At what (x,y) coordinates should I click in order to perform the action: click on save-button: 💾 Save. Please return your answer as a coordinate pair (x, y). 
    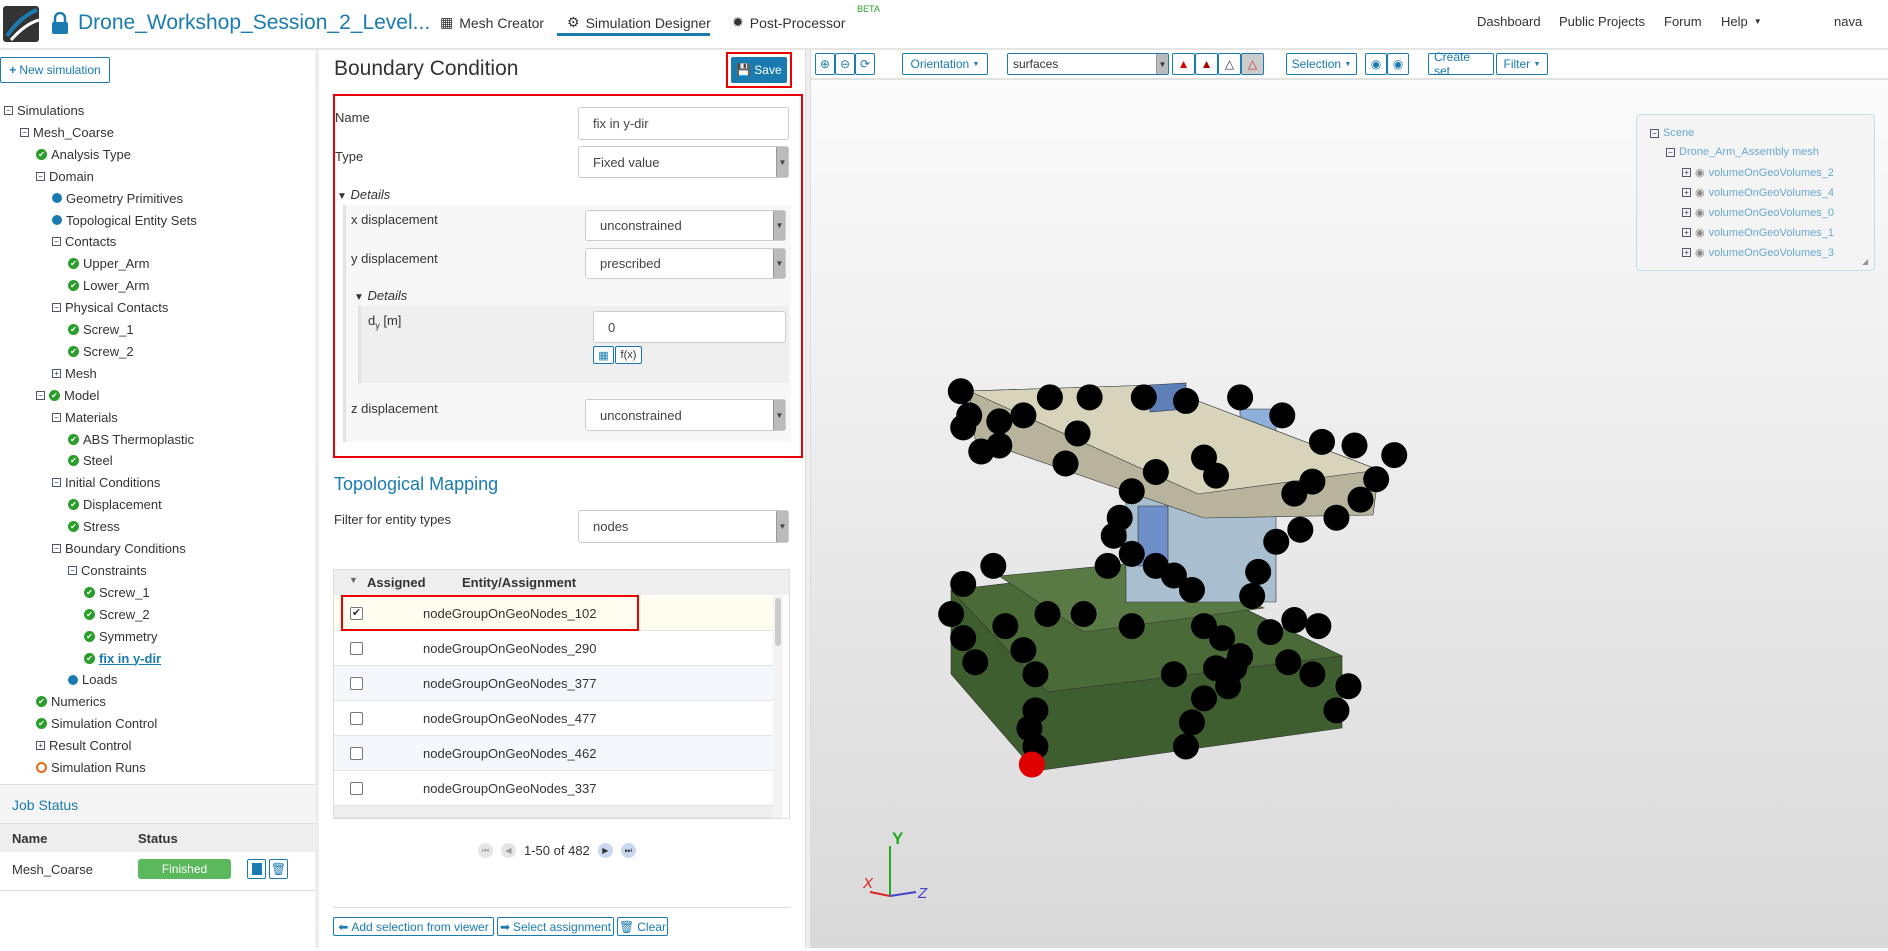
    Looking at the image, I should click on (759, 70).